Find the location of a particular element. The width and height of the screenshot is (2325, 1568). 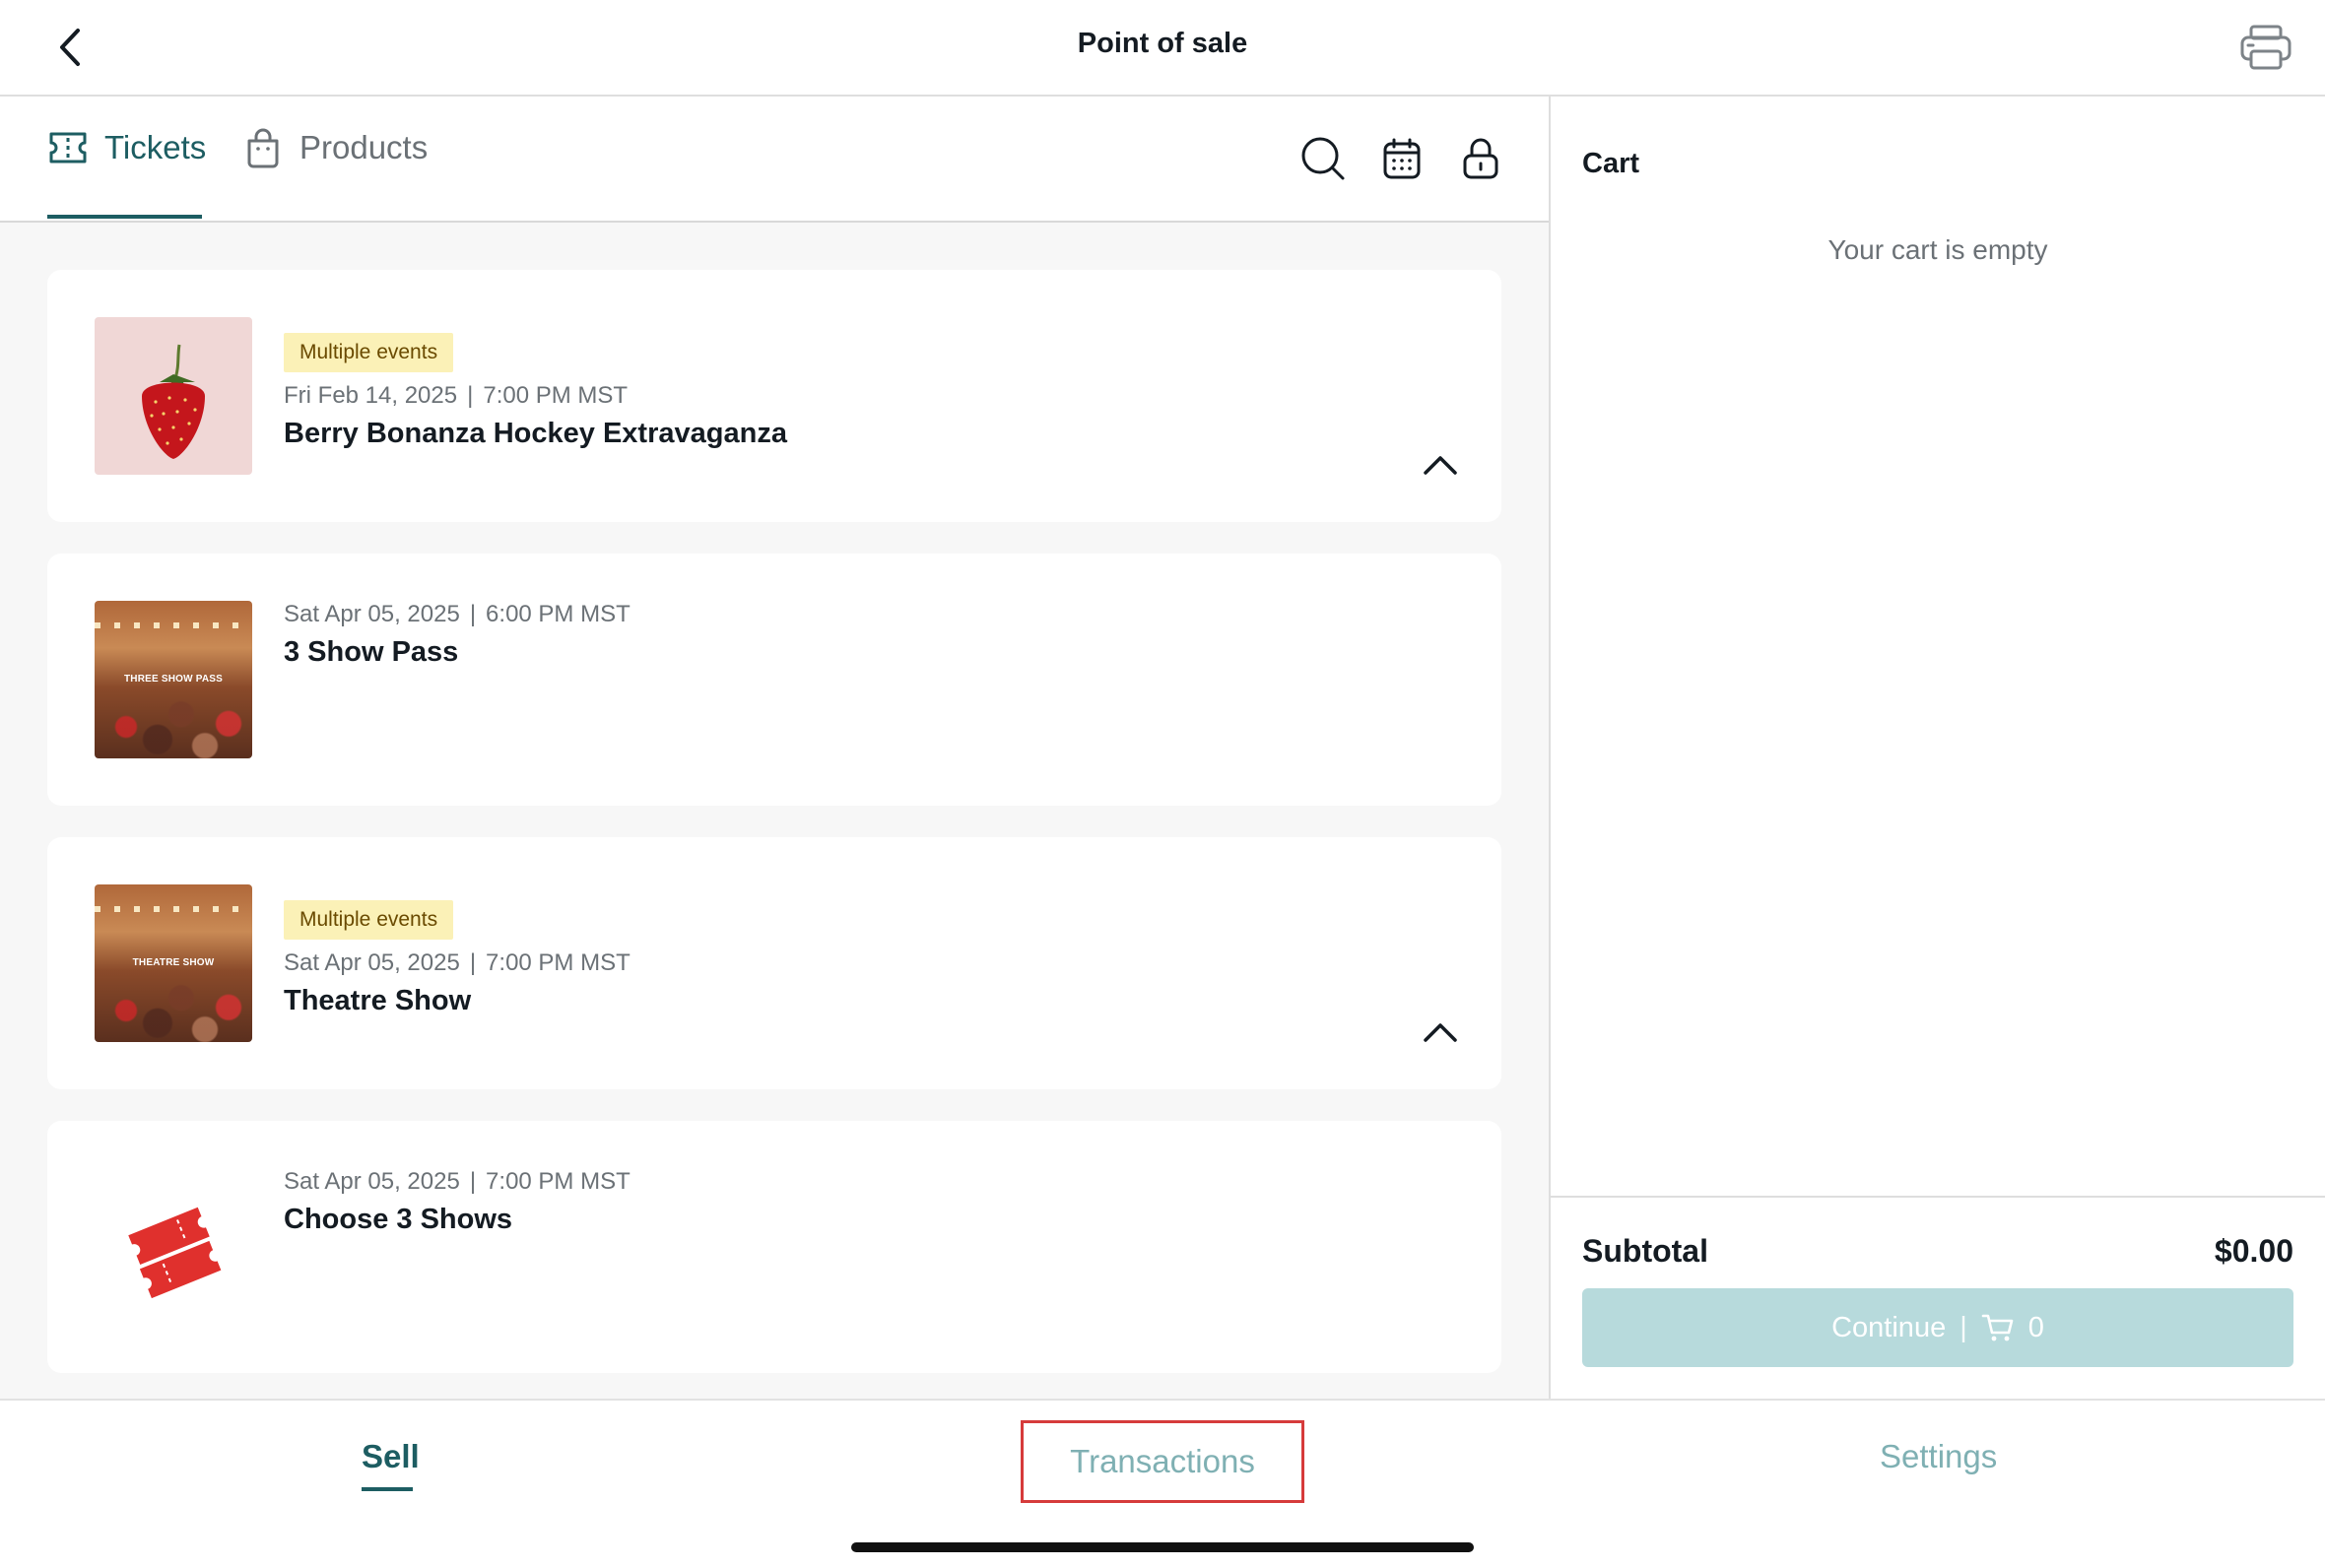

printer-icon is located at coordinates (2266, 48).